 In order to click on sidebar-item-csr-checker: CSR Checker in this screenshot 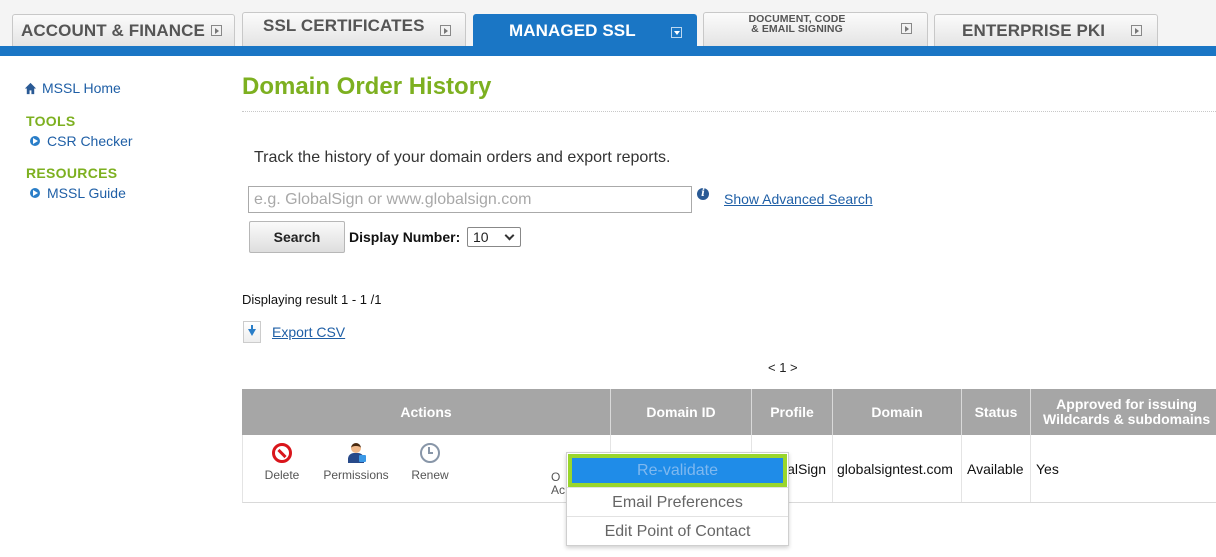, I will do `click(128, 141)`.